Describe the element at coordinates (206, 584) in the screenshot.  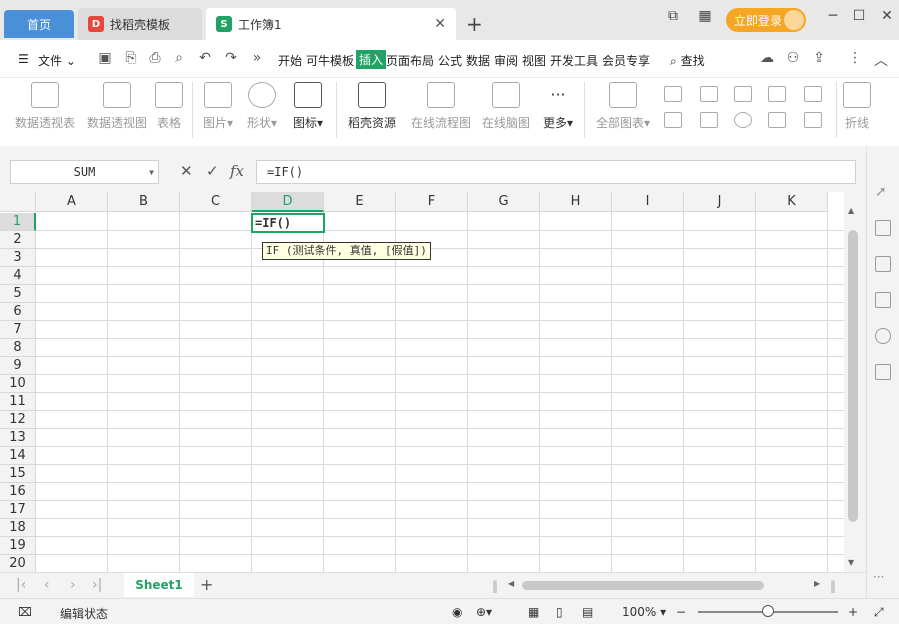
I see `add-sheet-button: +` at that location.